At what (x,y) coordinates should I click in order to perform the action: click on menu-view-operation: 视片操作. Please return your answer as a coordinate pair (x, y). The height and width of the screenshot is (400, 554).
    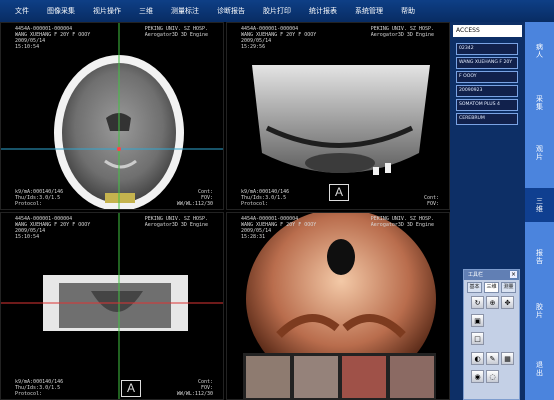
    Looking at the image, I should click on (107, 11).